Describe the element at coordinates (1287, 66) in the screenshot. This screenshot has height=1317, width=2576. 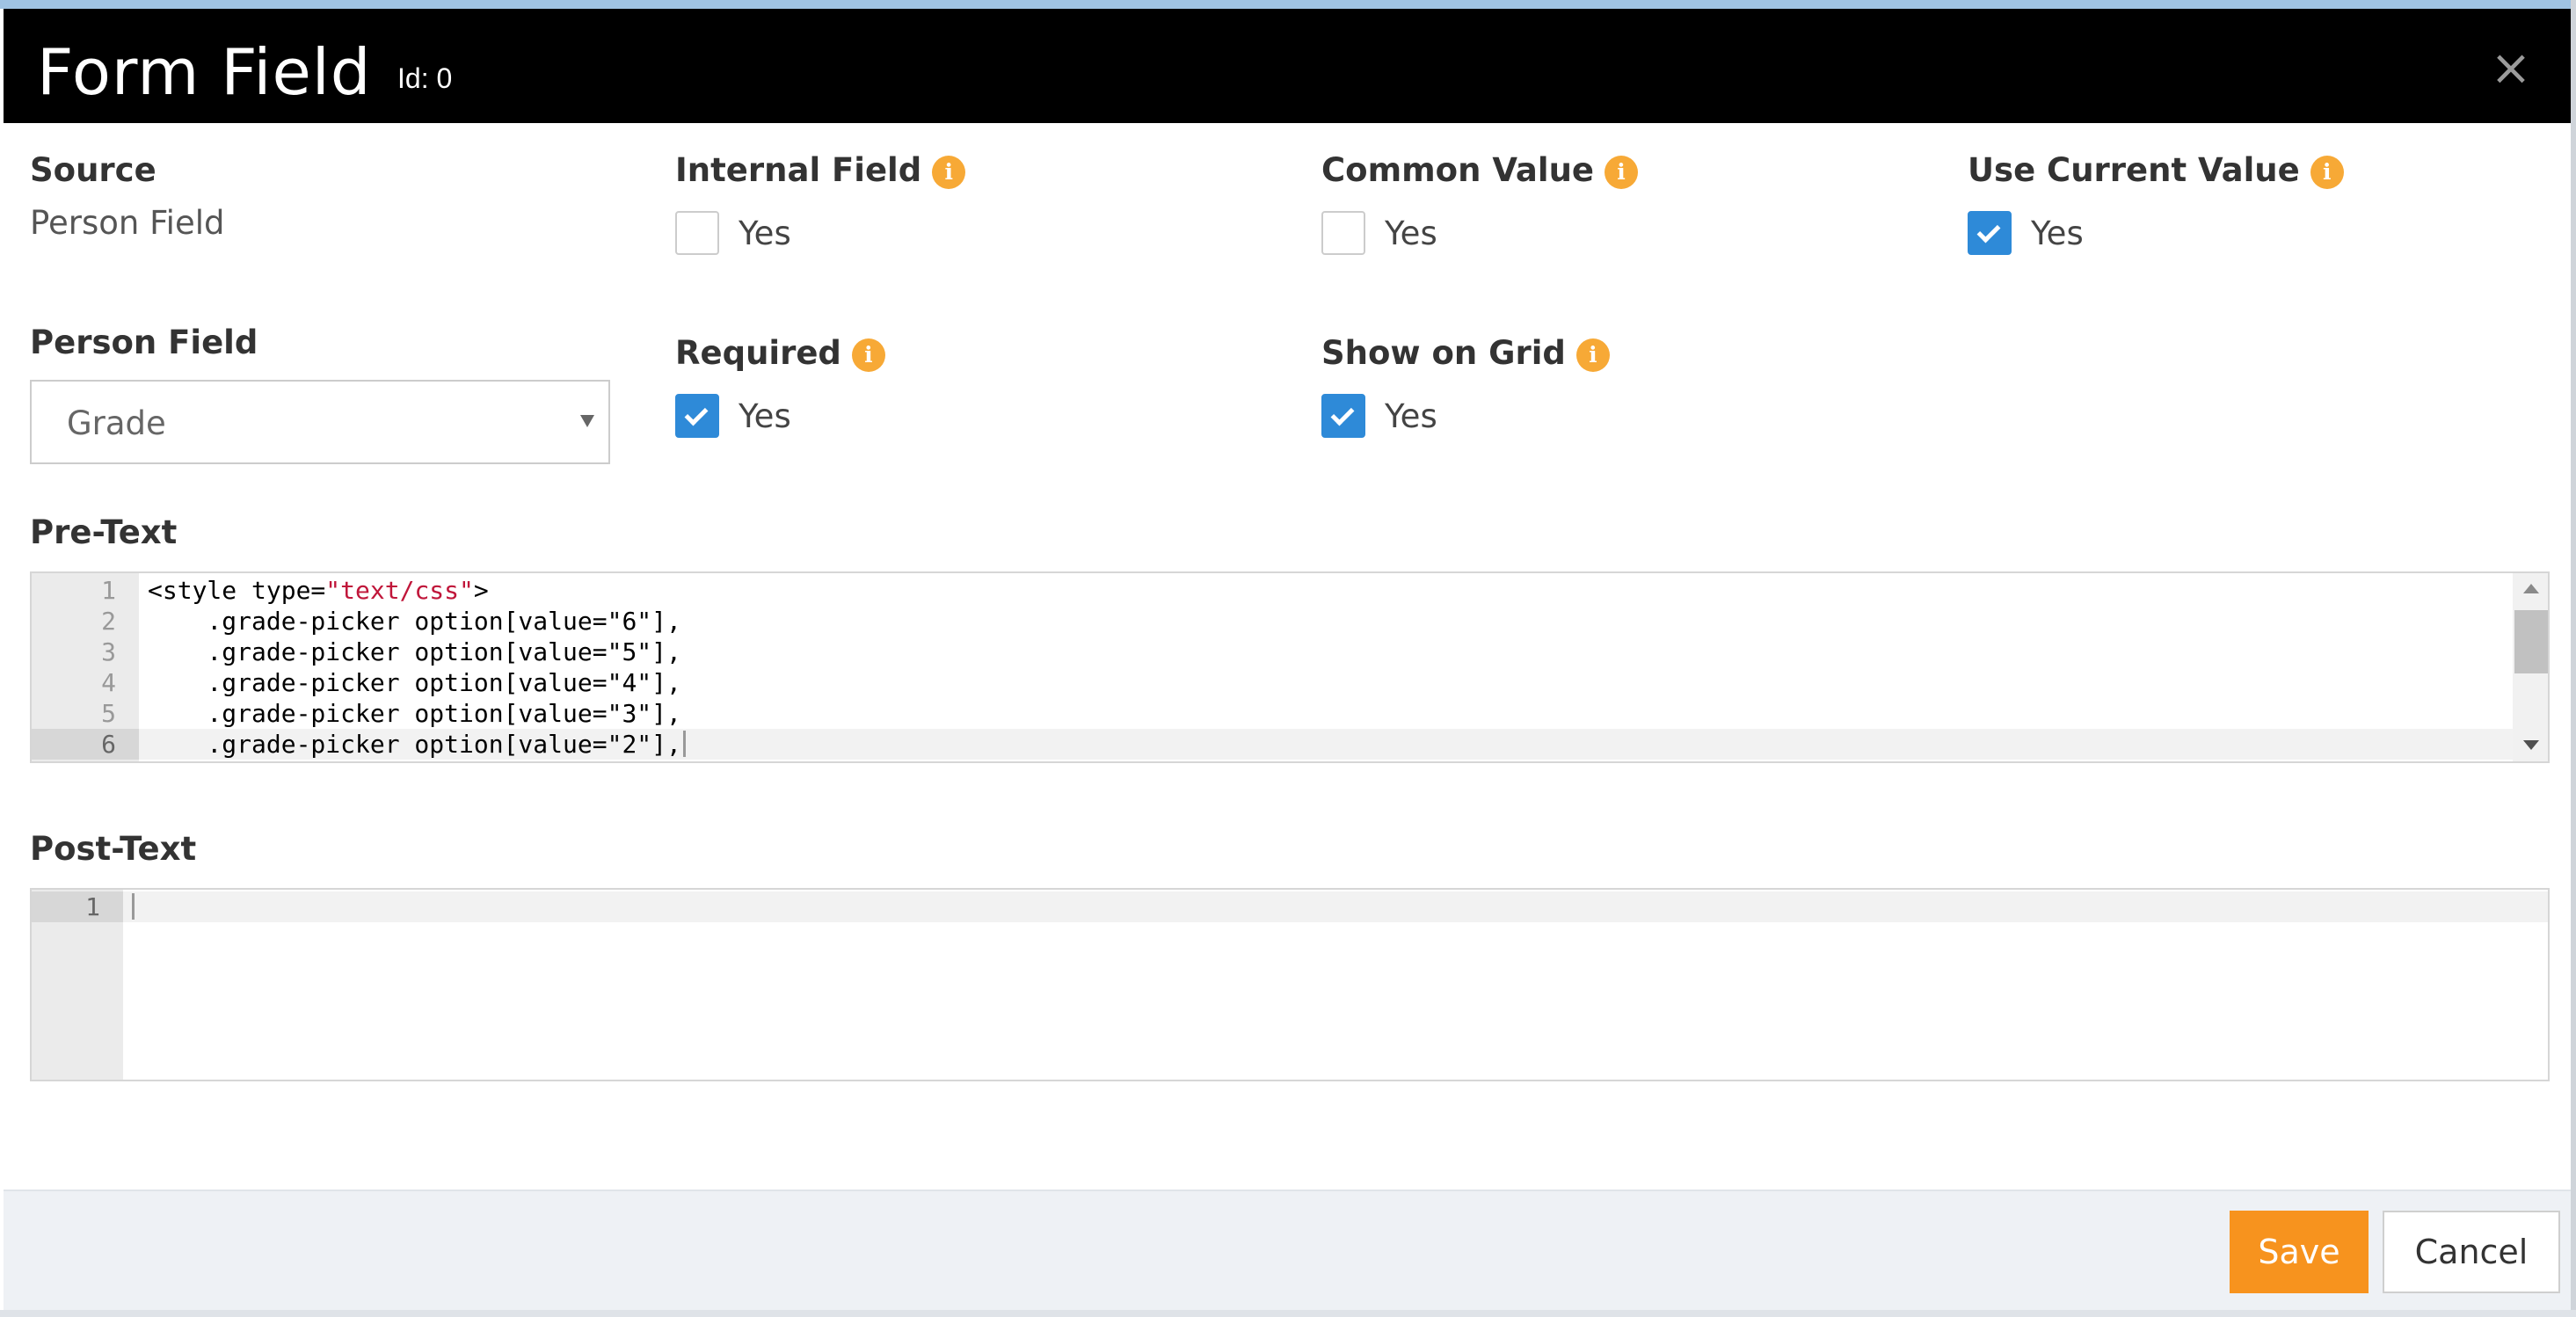
I see `modal-header: Form Field Id: 0 ×` at that location.